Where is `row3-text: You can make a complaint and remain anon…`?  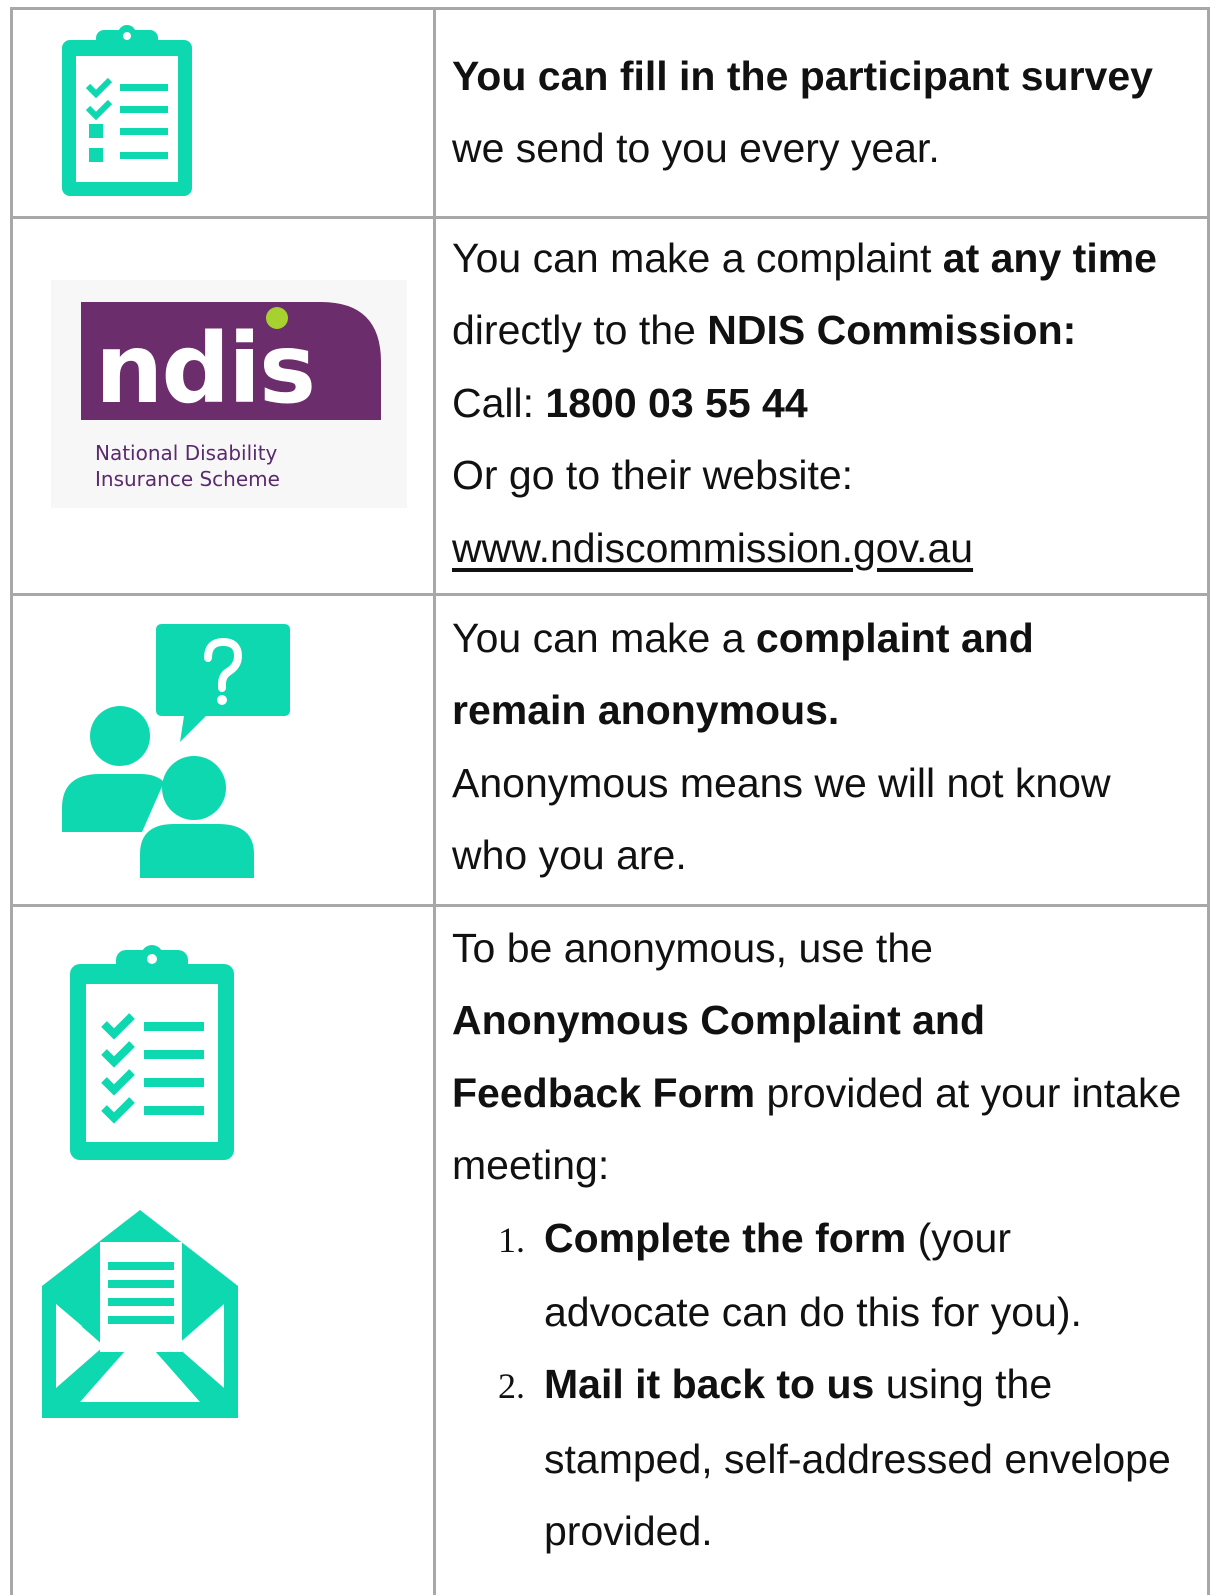 row3-text: You can make a complaint and remain anon… is located at coordinates (832, 747).